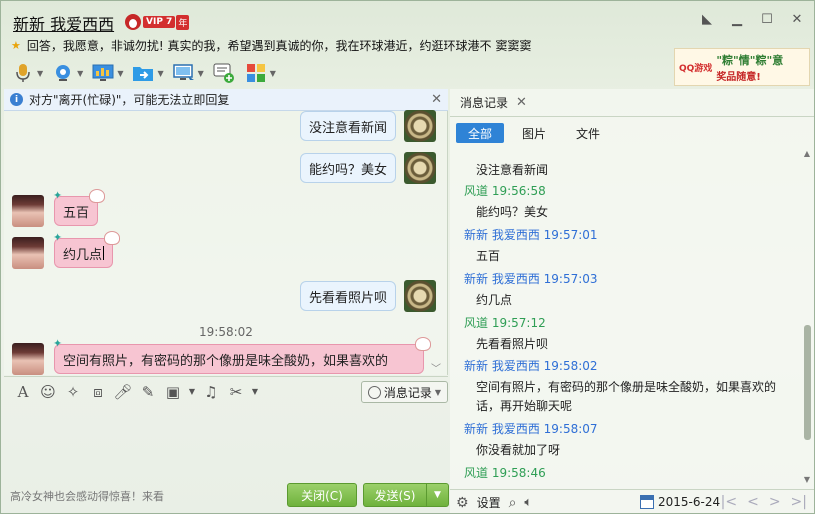  What do you see at coordinates (531, 279) in the screenshot?
I see `history-sender-time: 新新 我爱西西 19:57:03` at bounding box center [531, 279].